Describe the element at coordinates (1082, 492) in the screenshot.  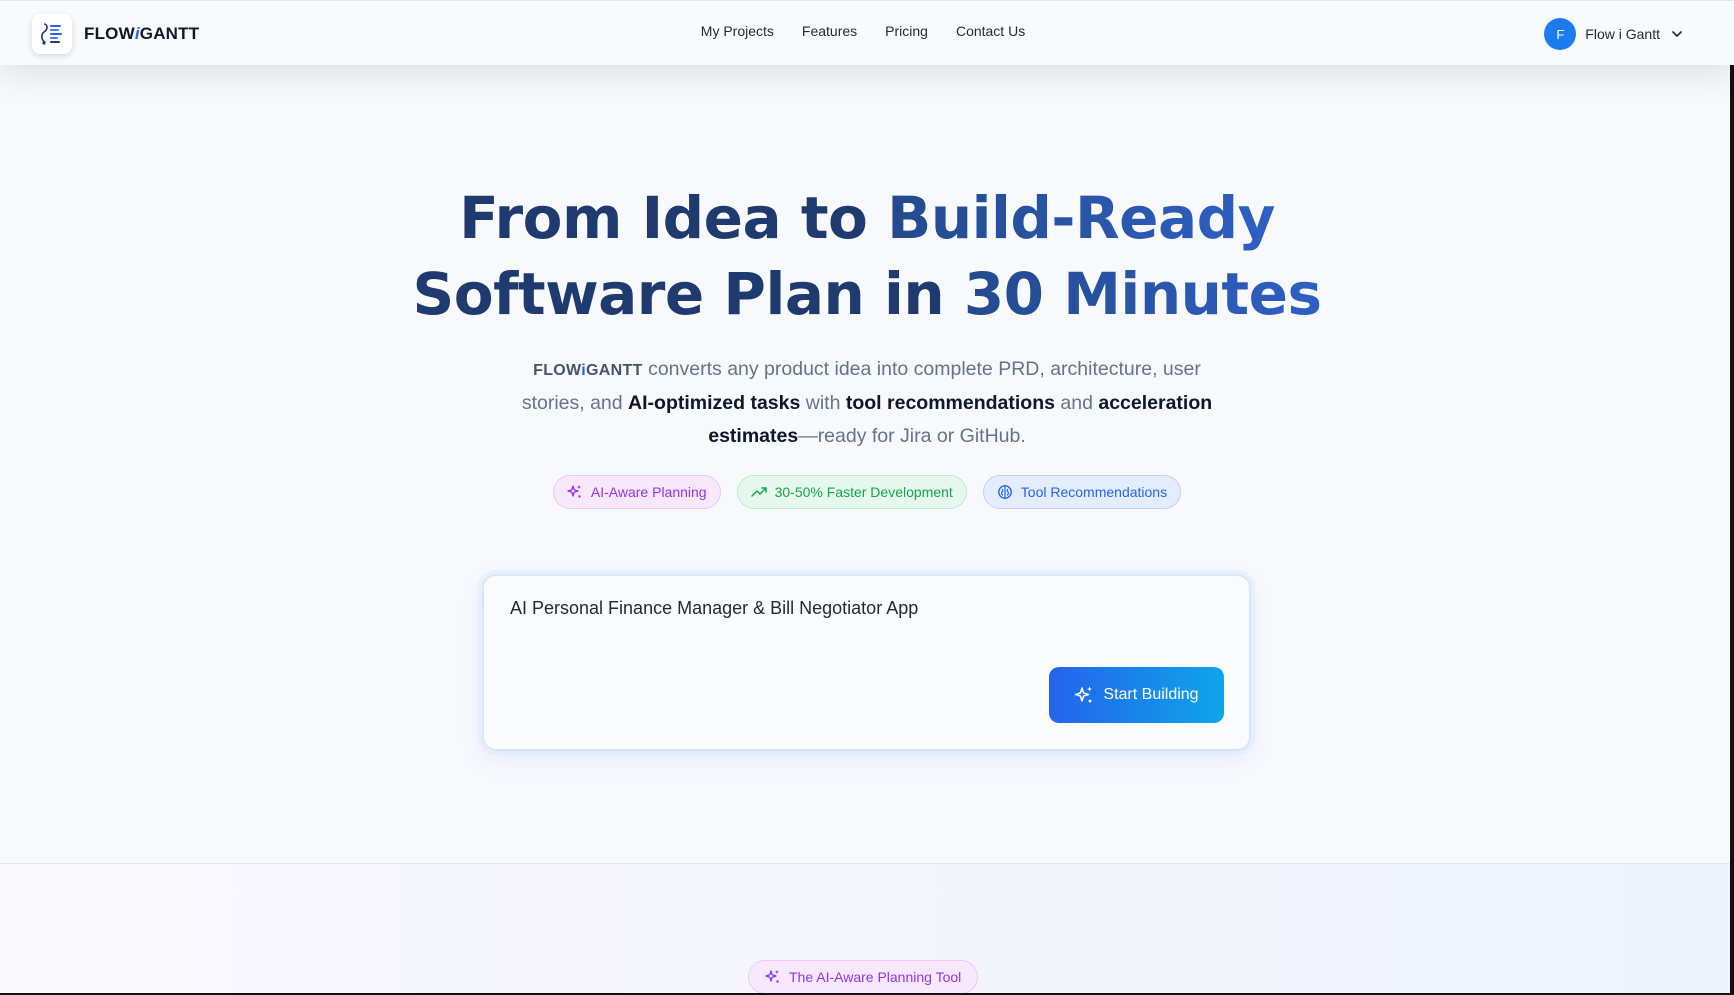
I see `badge-tool-recommendations: Tool Recommendations` at that location.